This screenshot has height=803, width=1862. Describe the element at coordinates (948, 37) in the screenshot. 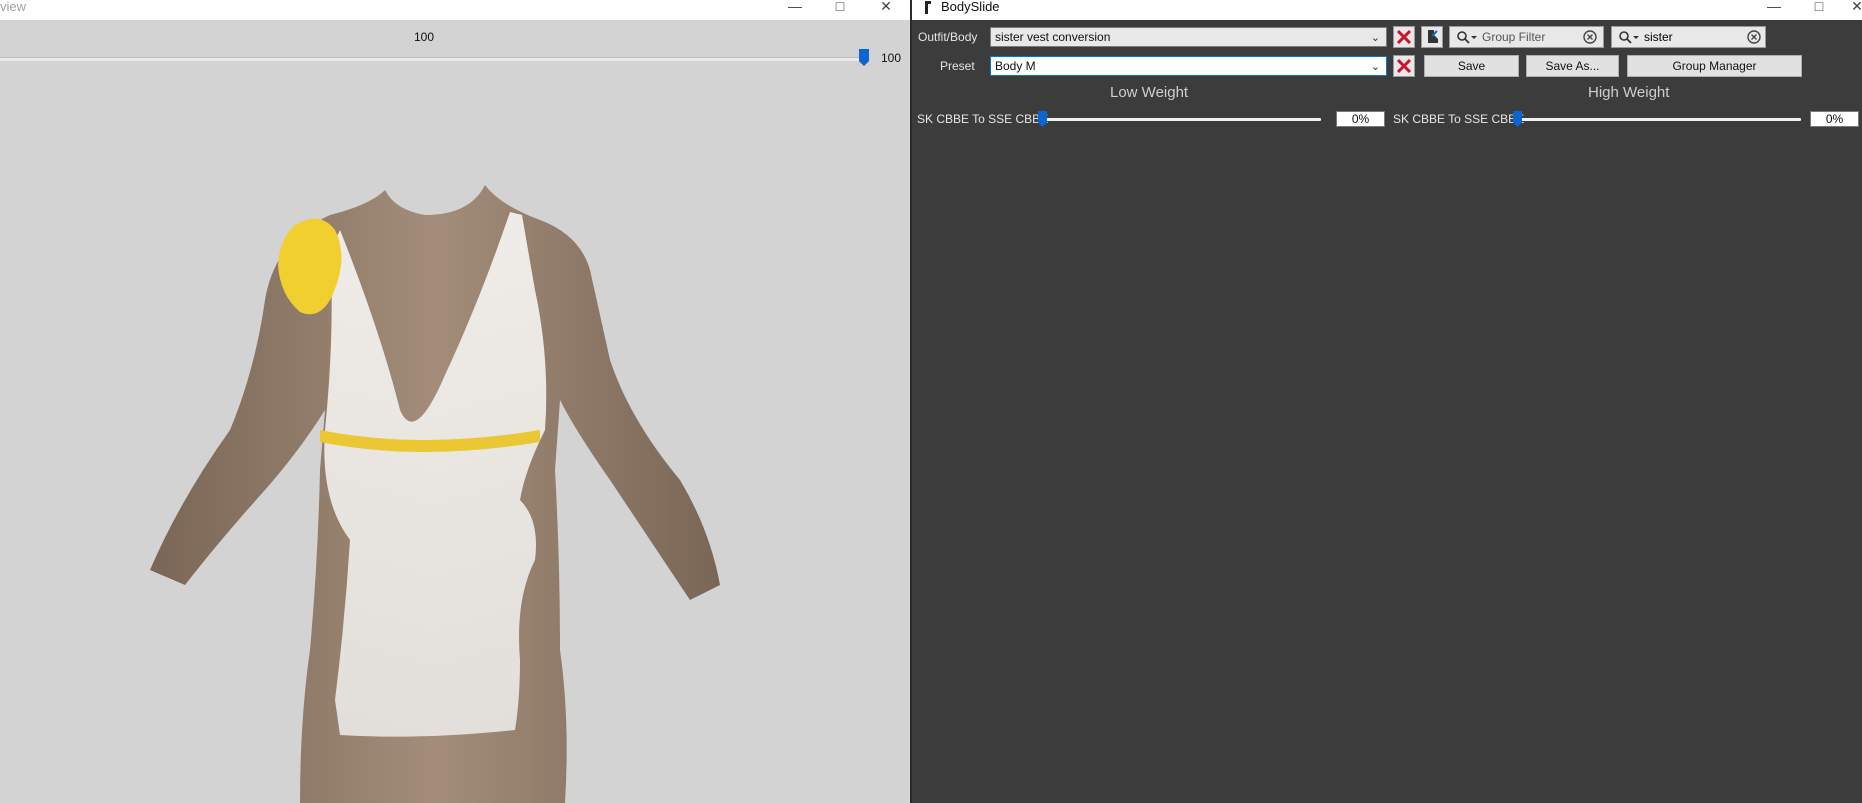

I see `outfit-label: Outfit/Body` at that location.